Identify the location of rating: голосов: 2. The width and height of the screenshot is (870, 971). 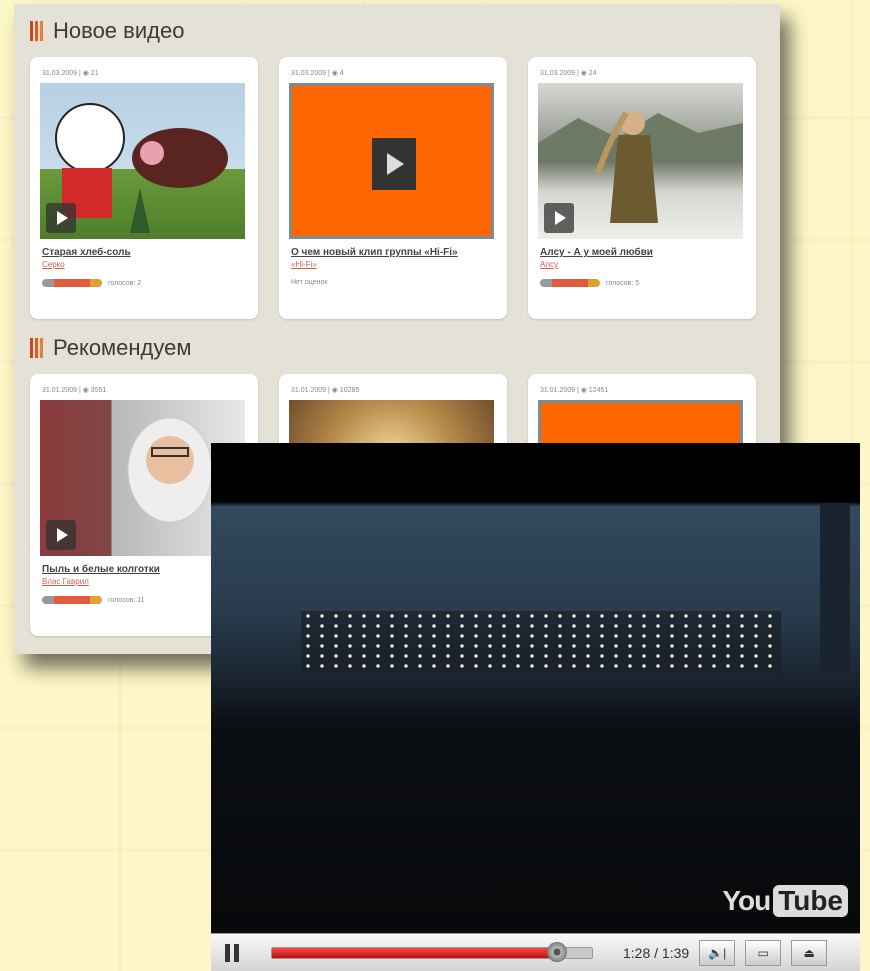
(91, 283).